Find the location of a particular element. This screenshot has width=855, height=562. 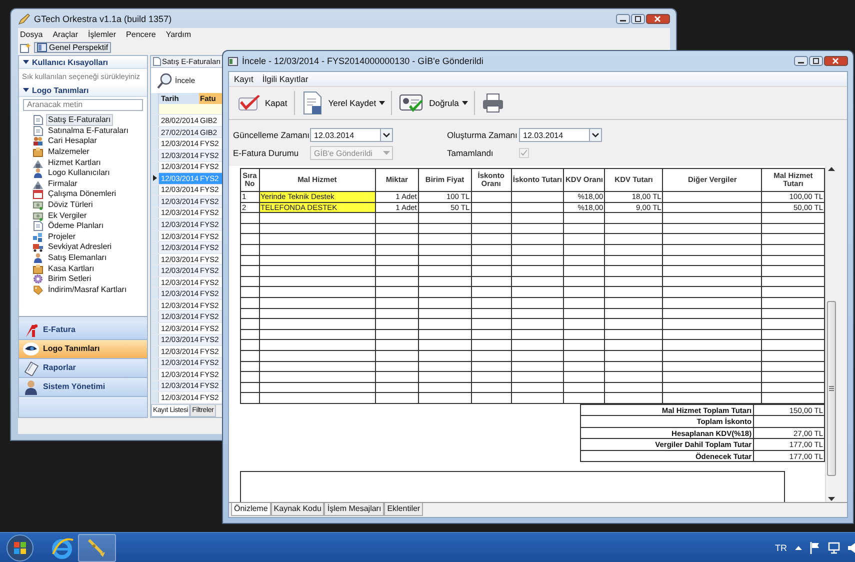

tree-item: Malzemeler is located at coordinates (69, 152).